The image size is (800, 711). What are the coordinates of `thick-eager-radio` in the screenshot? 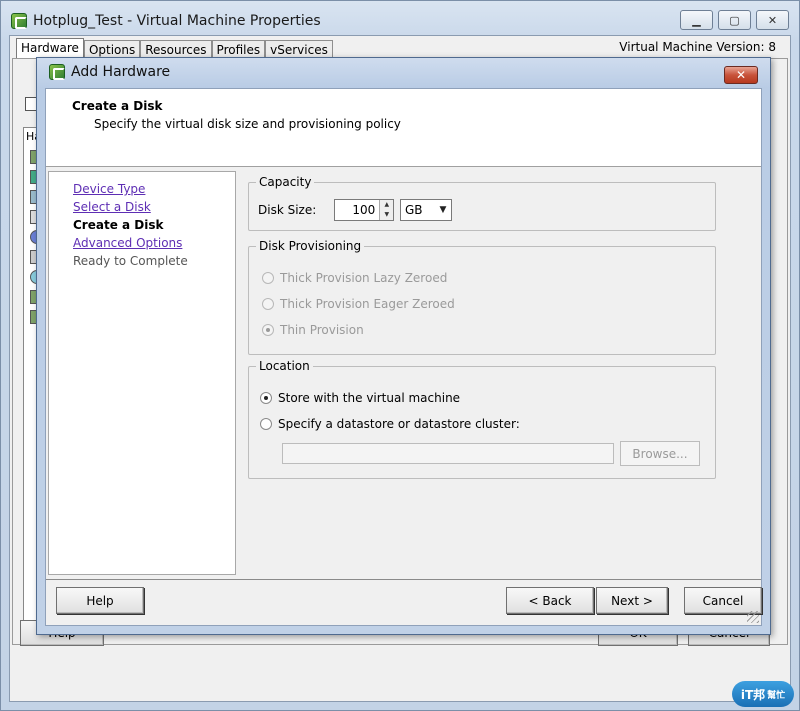 It's located at (268, 304).